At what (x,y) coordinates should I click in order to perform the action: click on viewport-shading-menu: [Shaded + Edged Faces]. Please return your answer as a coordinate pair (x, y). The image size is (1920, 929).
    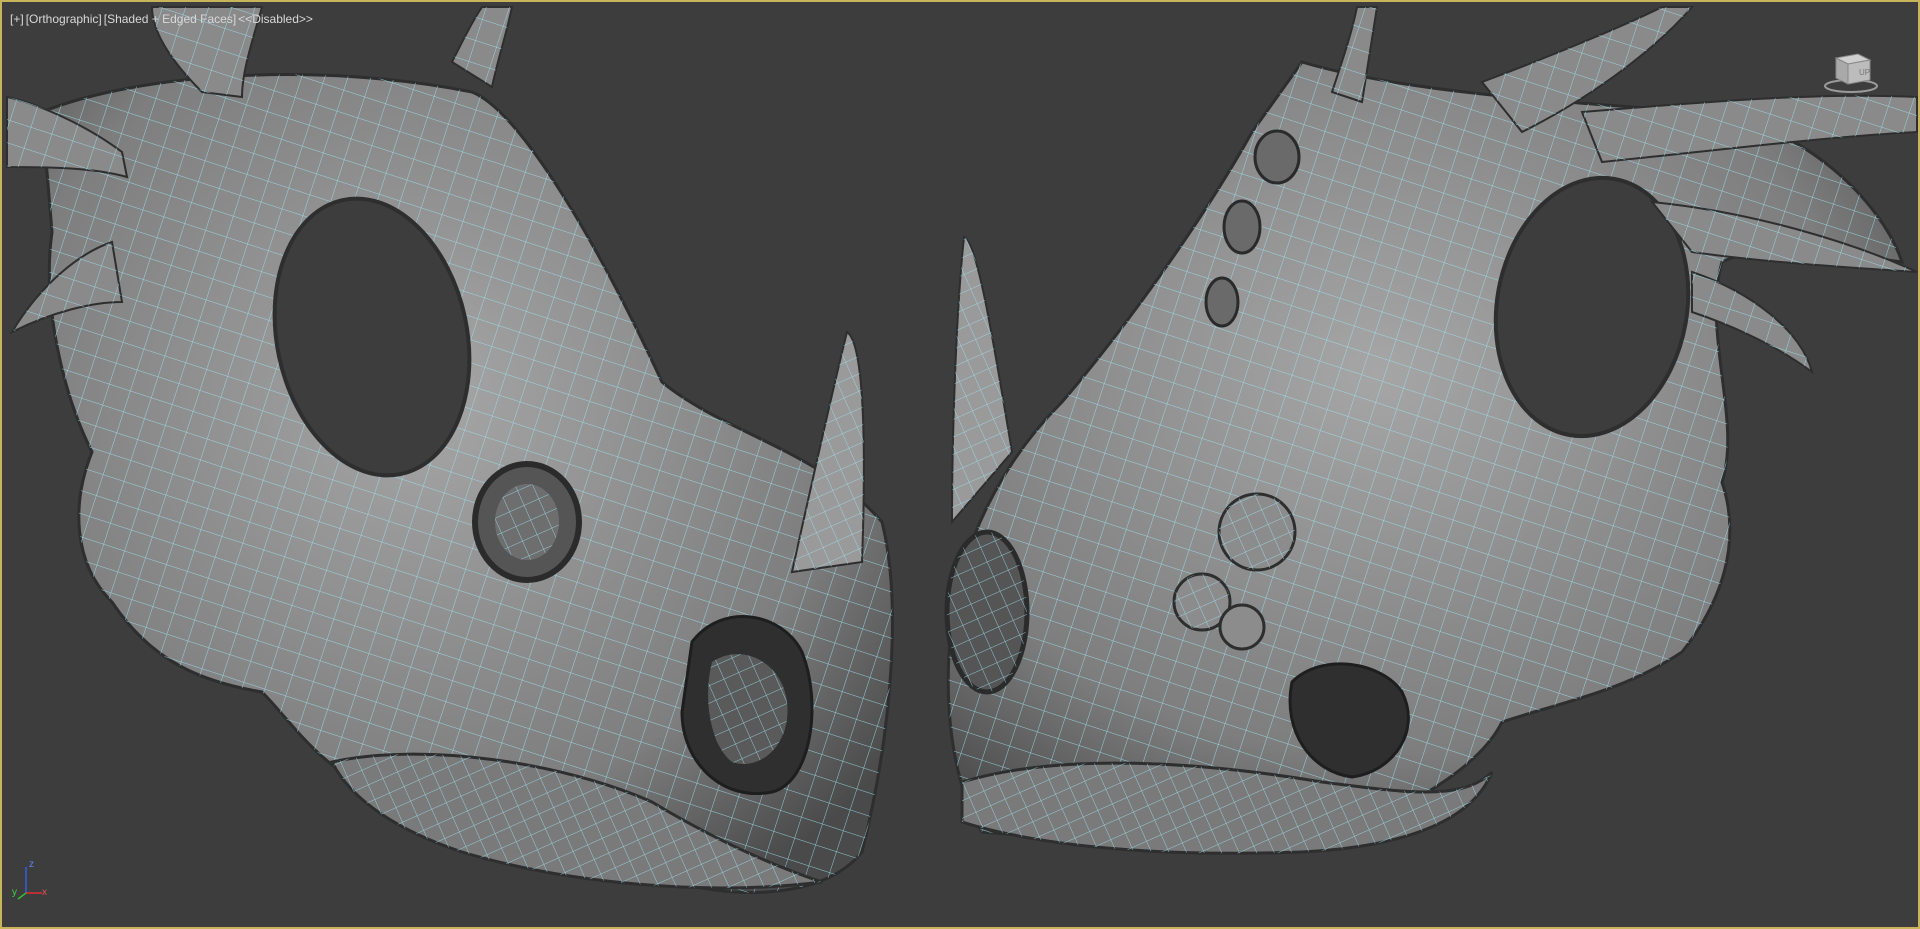
    Looking at the image, I should click on (170, 19).